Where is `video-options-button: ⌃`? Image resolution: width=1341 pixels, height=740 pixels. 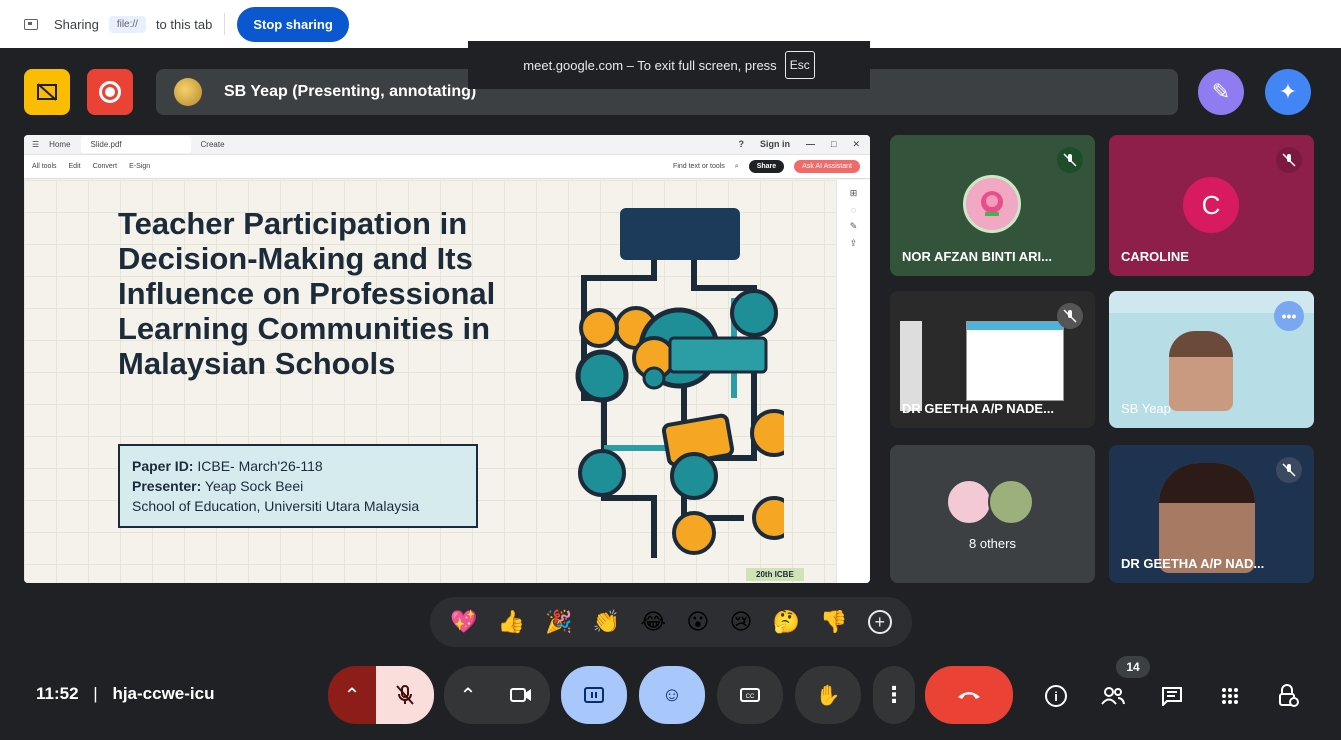
video-options-button: ⌃ is located at coordinates (468, 695).